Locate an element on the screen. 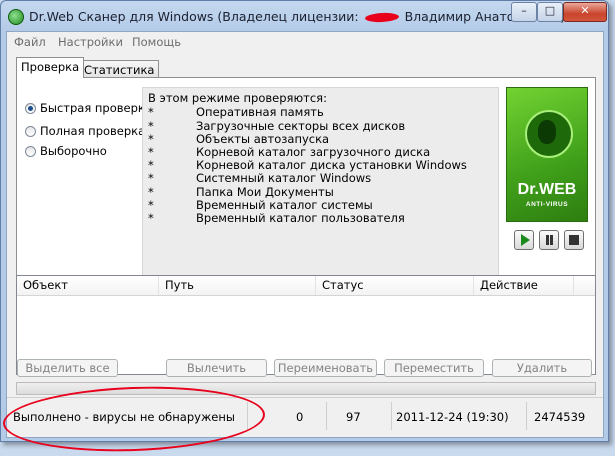 The height and width of the screenshot is (456, 615). status-checked-count: 97 is located at coordinates (353, 417).